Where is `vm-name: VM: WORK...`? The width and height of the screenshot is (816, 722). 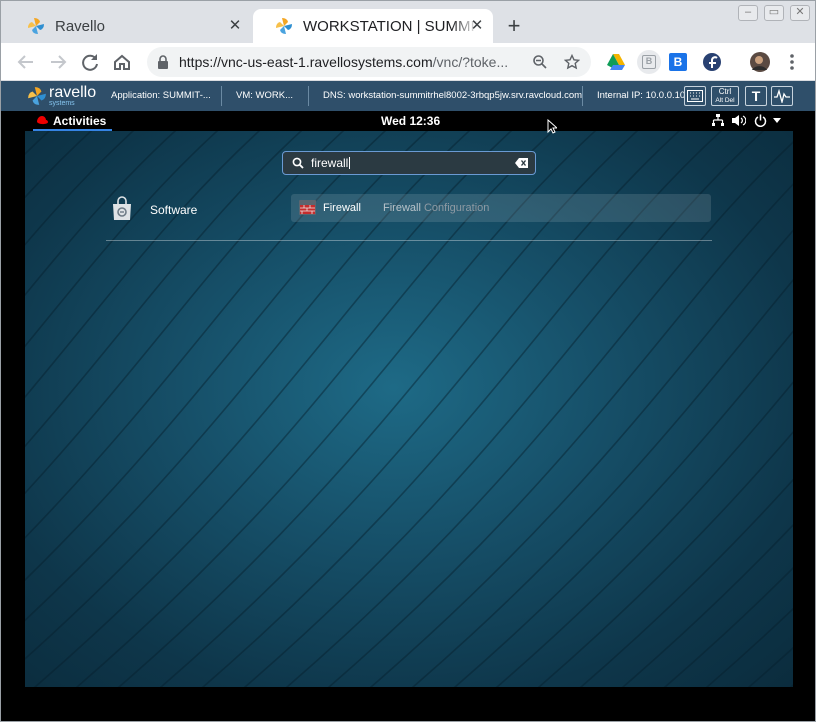
vm-name: VM: WORK... is located at coordinates (264, 95).